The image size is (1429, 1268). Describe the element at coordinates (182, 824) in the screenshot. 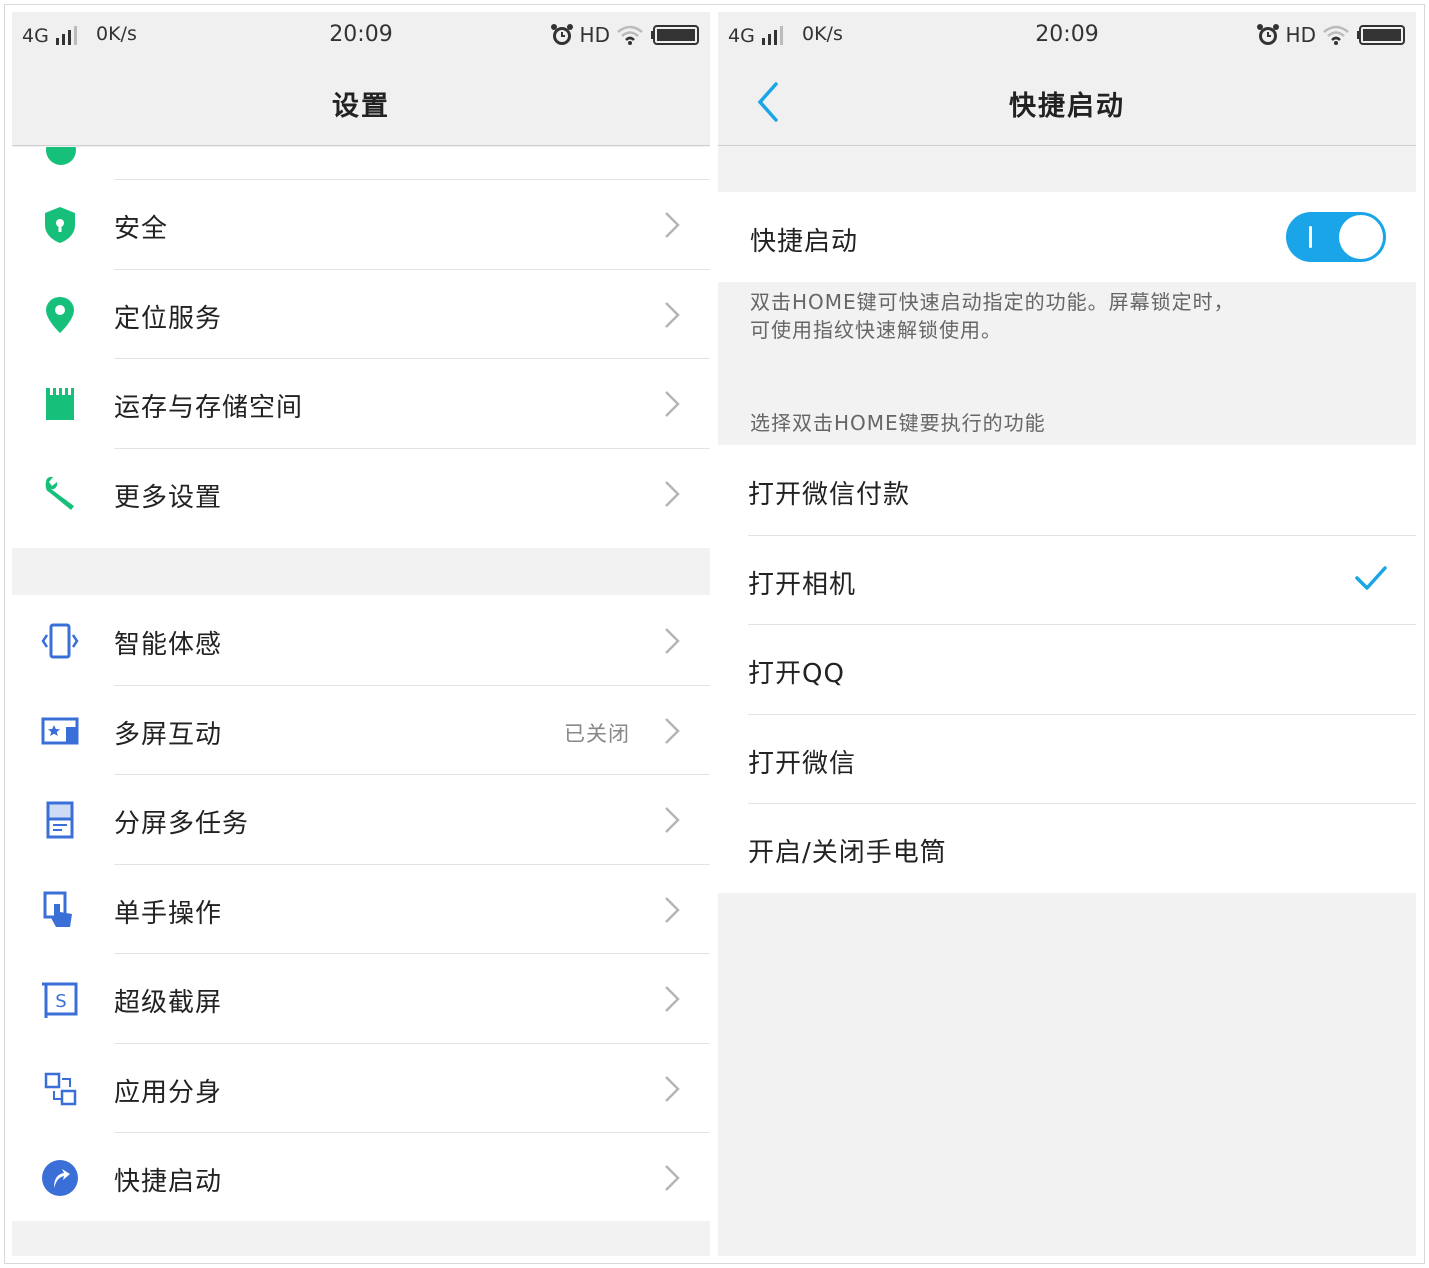

I see `settings-item-label: 分屏多任务` at that location.